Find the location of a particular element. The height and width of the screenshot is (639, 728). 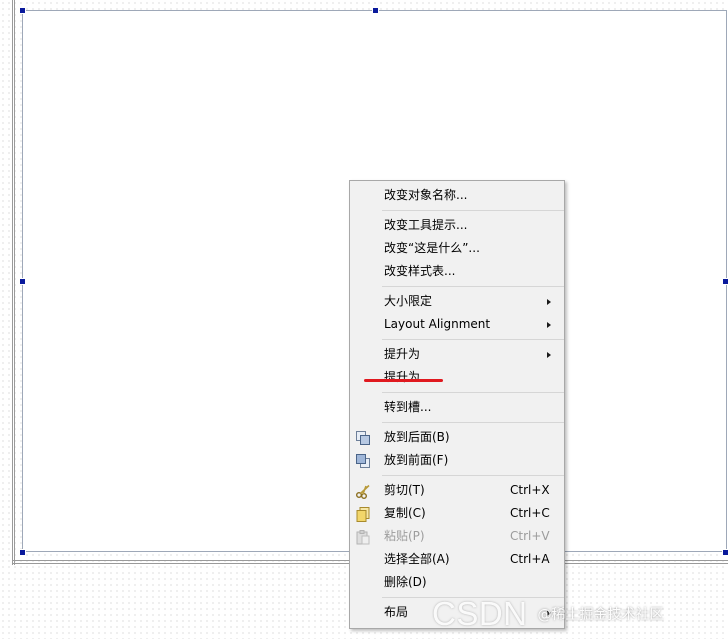

paste-icon is located at coordinates (363, 537).